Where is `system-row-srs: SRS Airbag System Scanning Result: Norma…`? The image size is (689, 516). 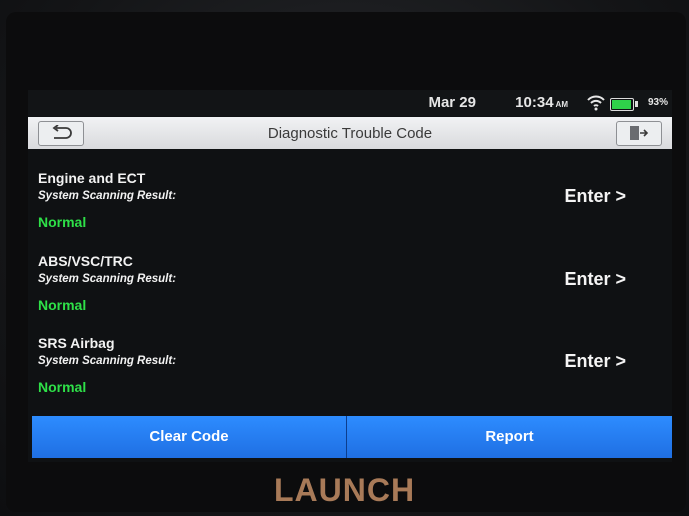
system-row-srs: SRS Airbag System Scanning Result: Norma… is located at coordinates (350, 375).